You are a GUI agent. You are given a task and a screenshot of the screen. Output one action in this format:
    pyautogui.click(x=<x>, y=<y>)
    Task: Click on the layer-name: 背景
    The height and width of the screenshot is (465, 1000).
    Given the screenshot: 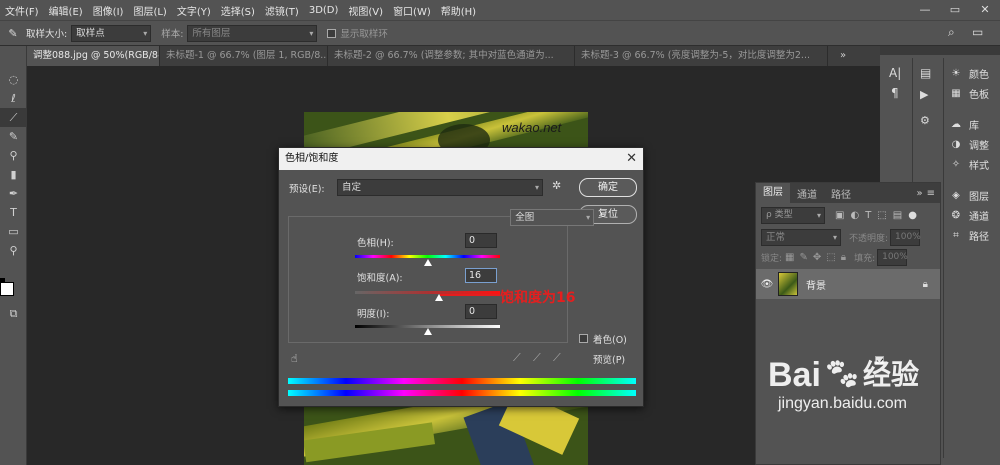 What is the action you would take?
    pyautogui.click(x=816, y=286)
    